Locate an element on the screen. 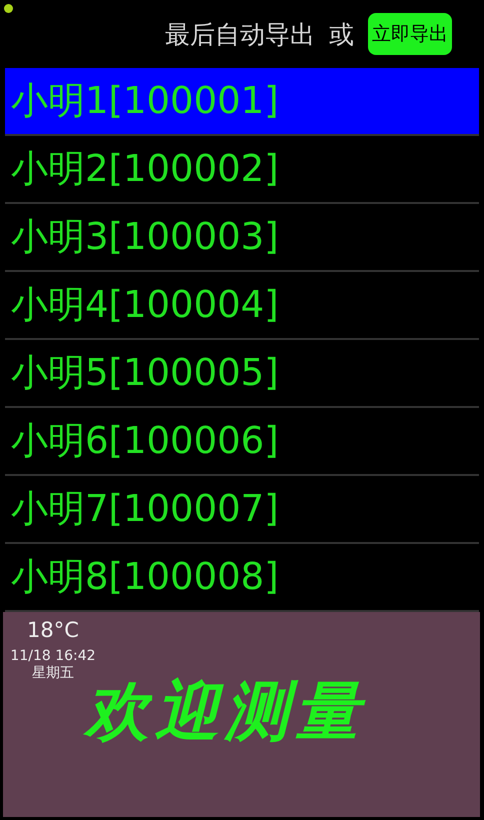  export-now-button: 立即导出 is located at coordinates (410, 34).